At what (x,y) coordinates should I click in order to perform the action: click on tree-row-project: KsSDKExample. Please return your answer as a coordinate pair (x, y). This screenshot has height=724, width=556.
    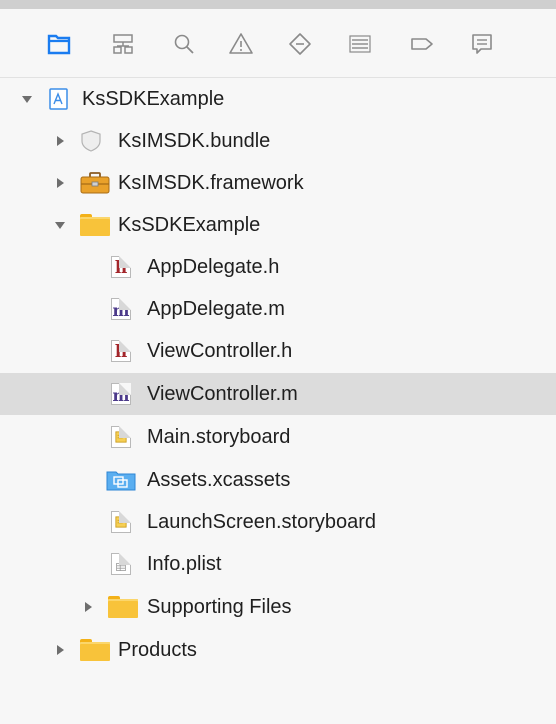
    Looking at the image, I should click on (278, 99).